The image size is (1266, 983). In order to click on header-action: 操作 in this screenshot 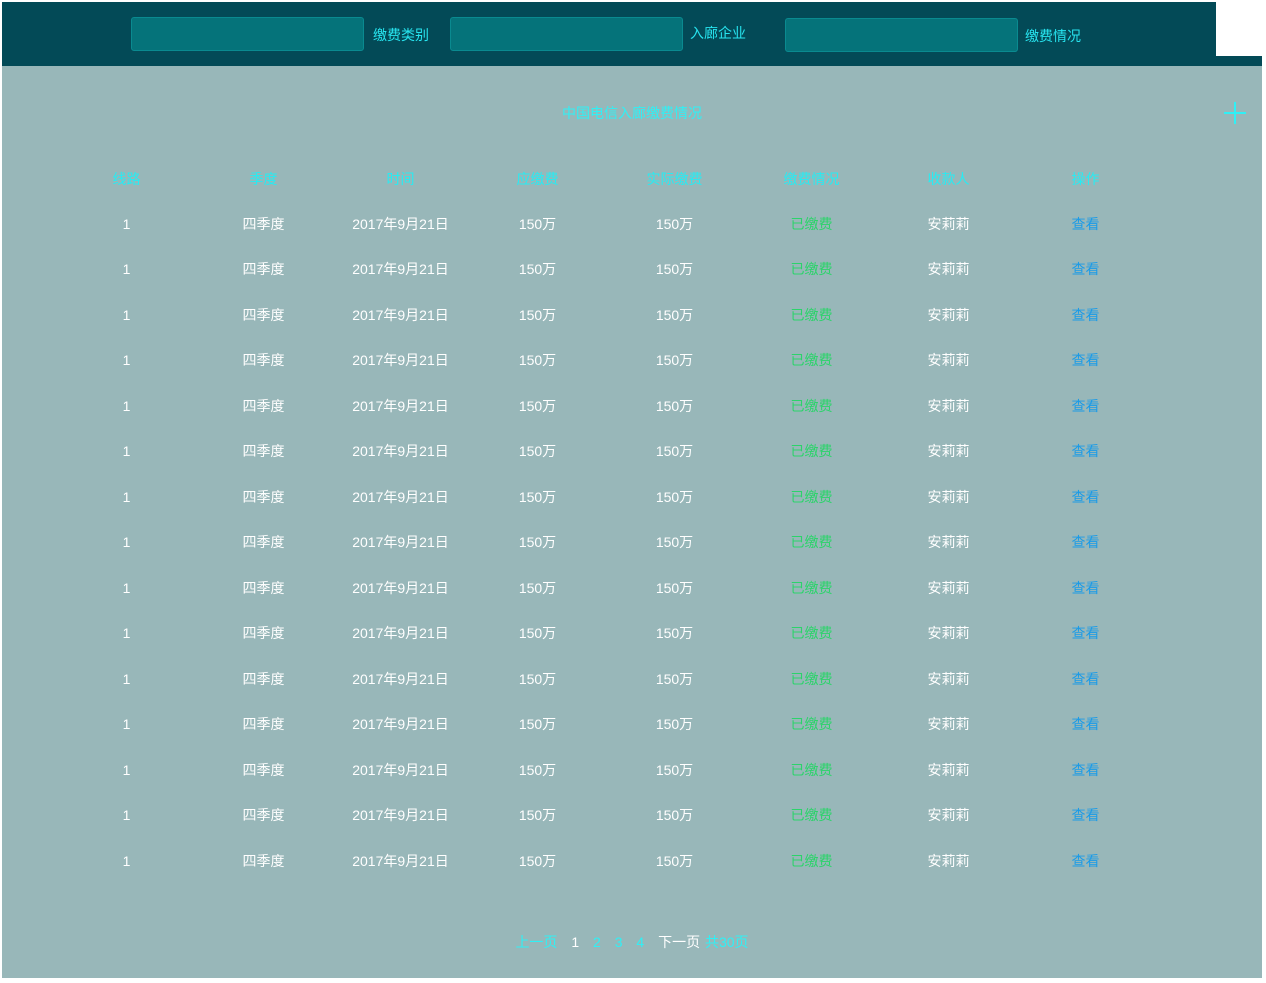, I will do `click(1085, 178)`.